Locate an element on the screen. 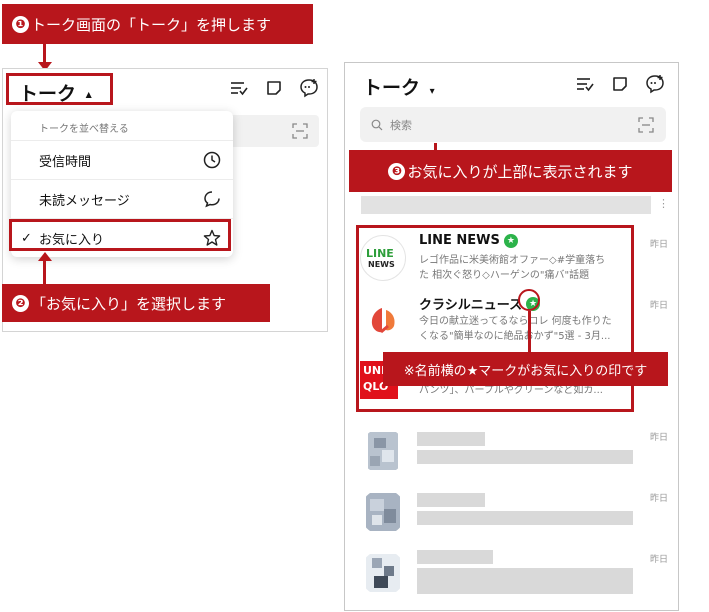 The width and height of the screenshot is (709, 612). caret-down-icon: ▾ is located at coordinates (432, 91).